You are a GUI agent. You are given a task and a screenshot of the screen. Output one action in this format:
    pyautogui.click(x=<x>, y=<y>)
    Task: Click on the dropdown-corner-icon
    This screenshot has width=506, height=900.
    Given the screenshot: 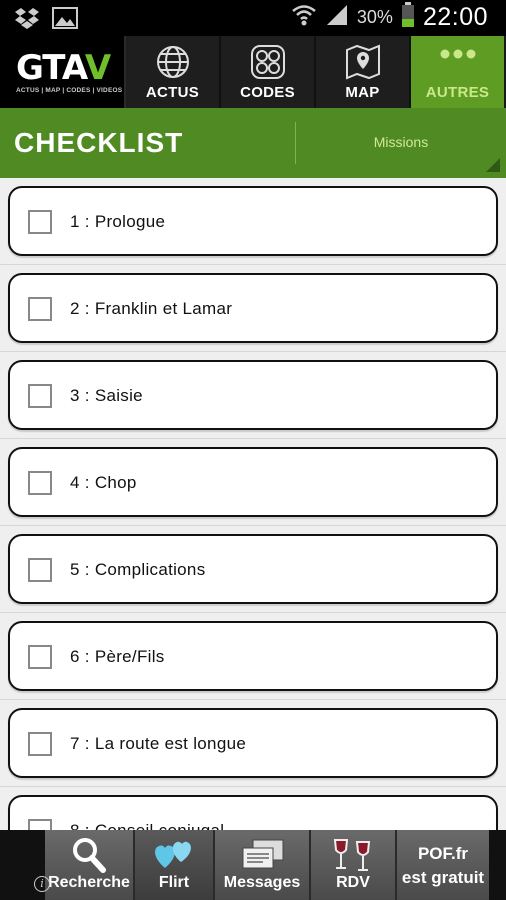 What is the action you would take?
    pyautogui.click(x=493, y=165)
    